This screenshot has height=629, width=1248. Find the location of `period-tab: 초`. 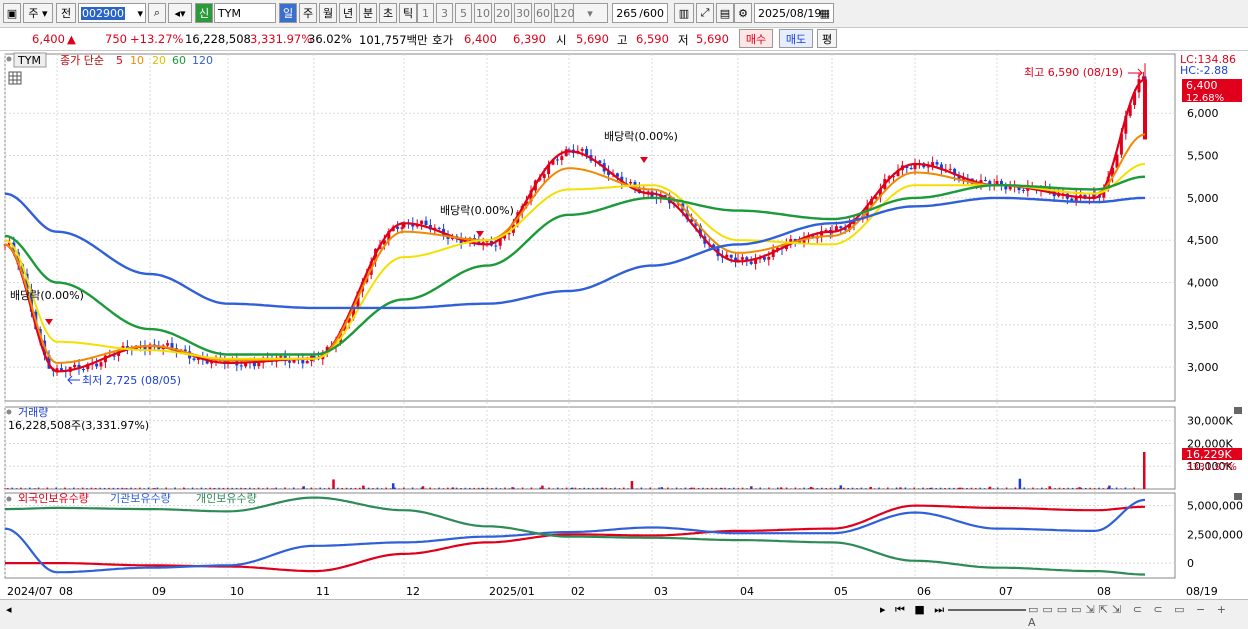

period-tab: 초 is located at coordinates (388, 13).